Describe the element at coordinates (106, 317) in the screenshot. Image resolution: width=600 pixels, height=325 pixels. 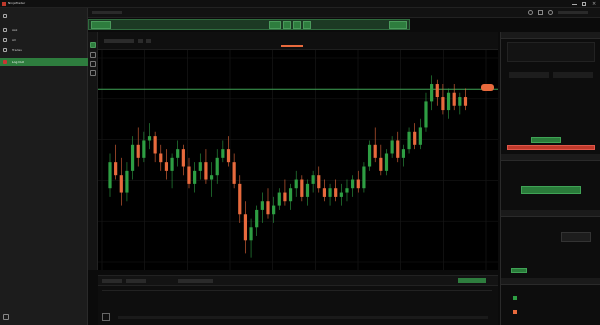
I see `collapse-icon` at that location.